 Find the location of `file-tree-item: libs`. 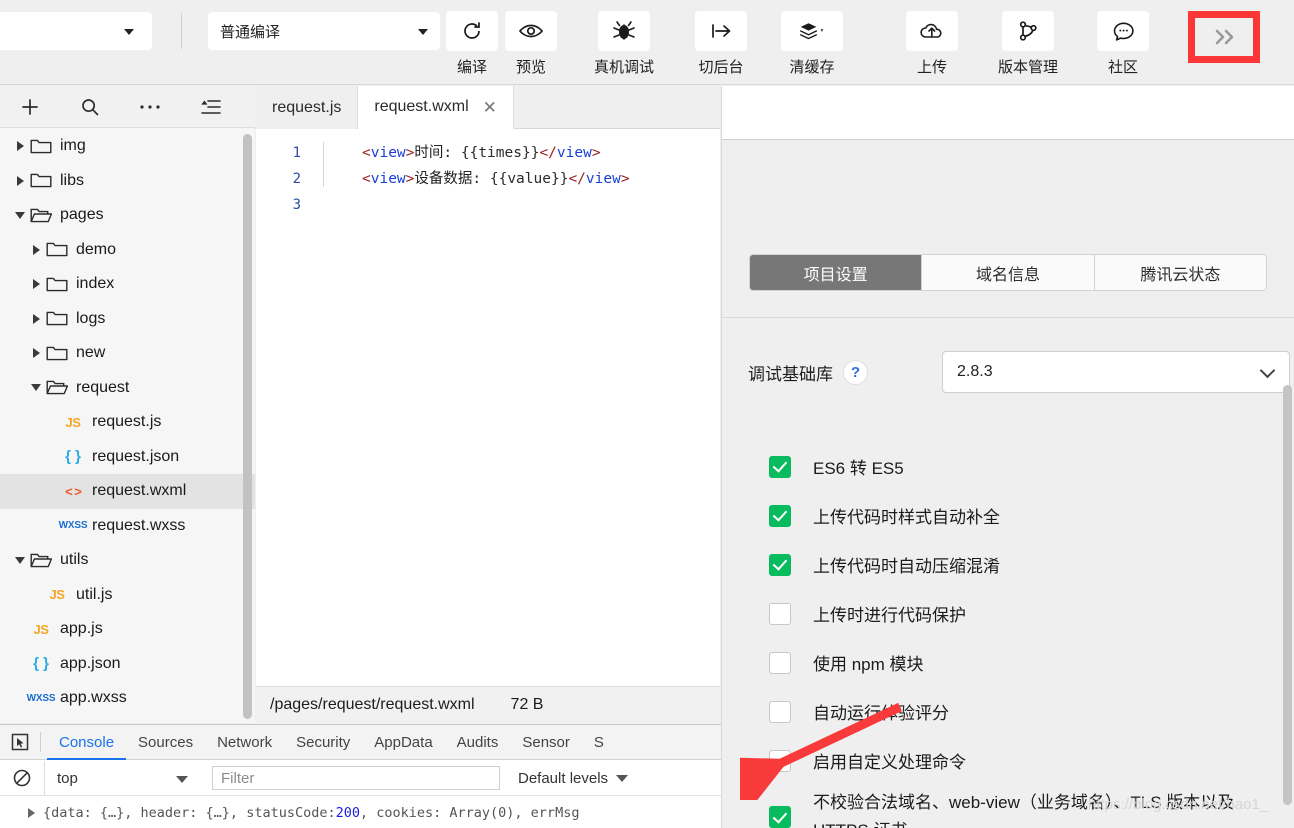

file-tree-item: libs is located at coordinates (127, 181).